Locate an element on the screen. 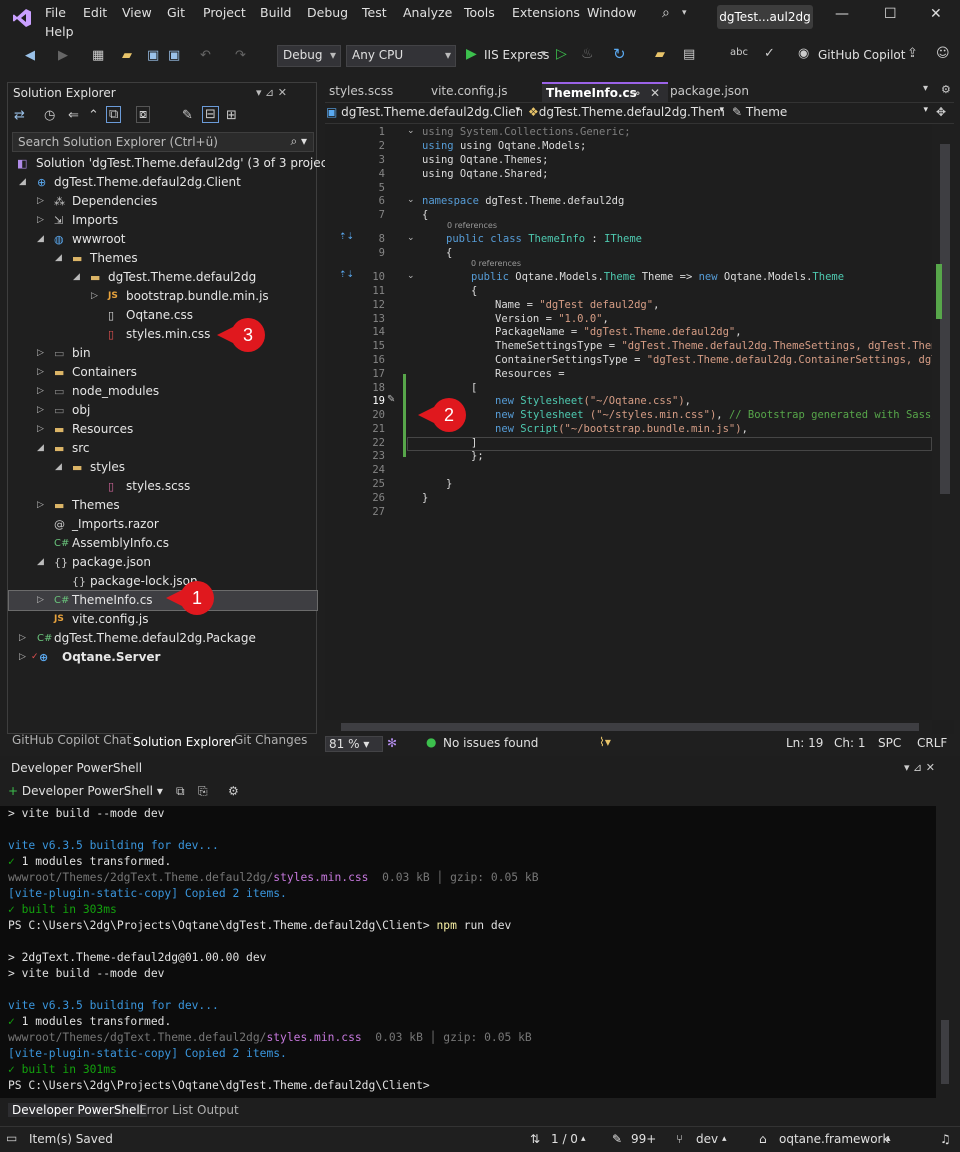 This screenshot has height=1152, width=960. branch-icon: ⑂ is located at coordinates (679, 1139).